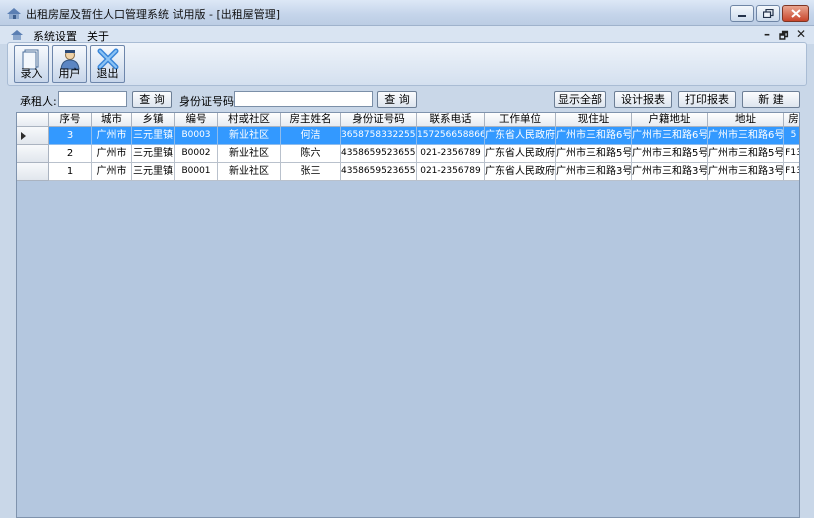 This screenshot has width=814, height=518. Describe the element at coordinates (580, 99) in the screenshot. I see `show-all-button: 显示全部` at that location.